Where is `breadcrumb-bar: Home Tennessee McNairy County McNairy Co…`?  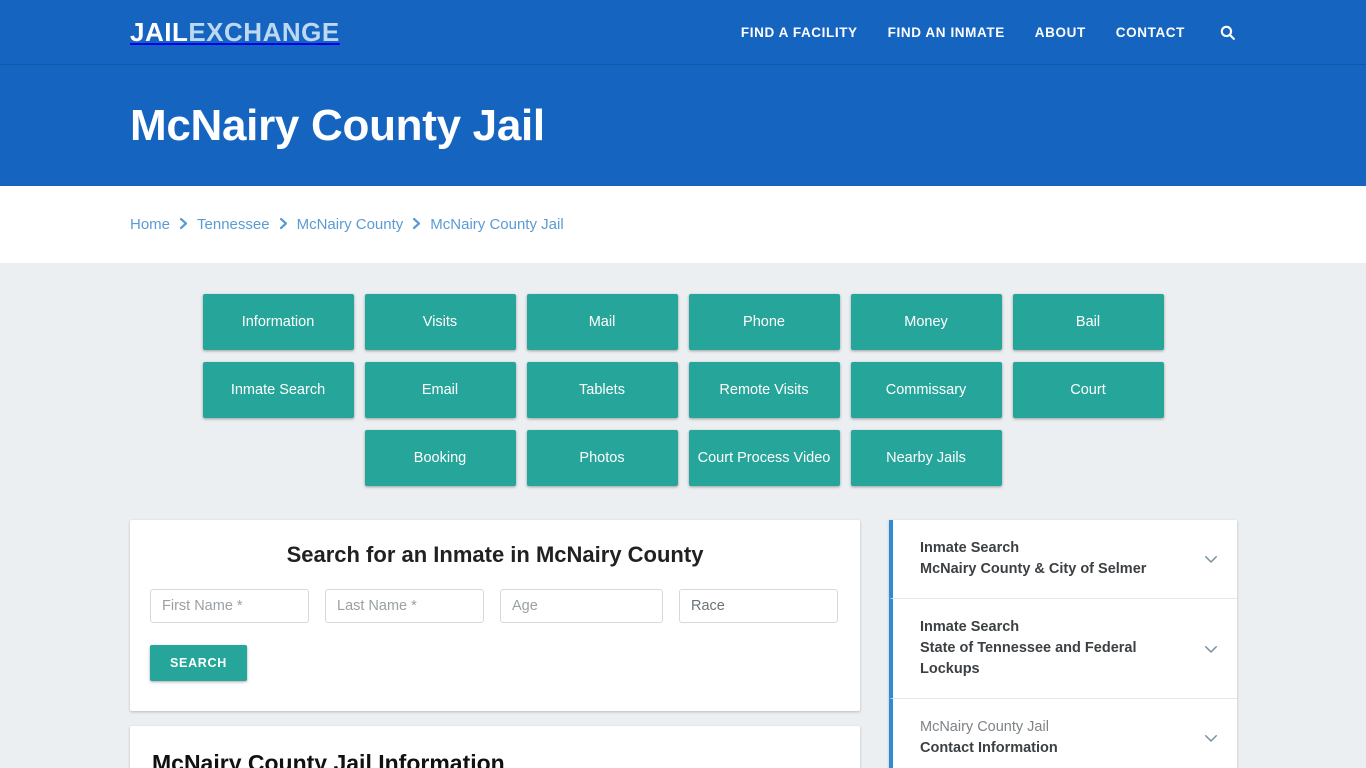
breadcrumb-bar: Home Tennessee McNairy County McNairy Co… is located at coordinates (683, 224).